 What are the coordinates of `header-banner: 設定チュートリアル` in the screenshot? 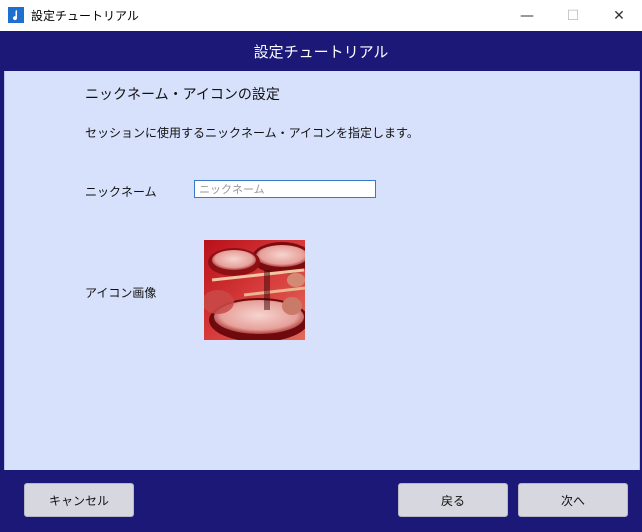 It's located at (321, 51).